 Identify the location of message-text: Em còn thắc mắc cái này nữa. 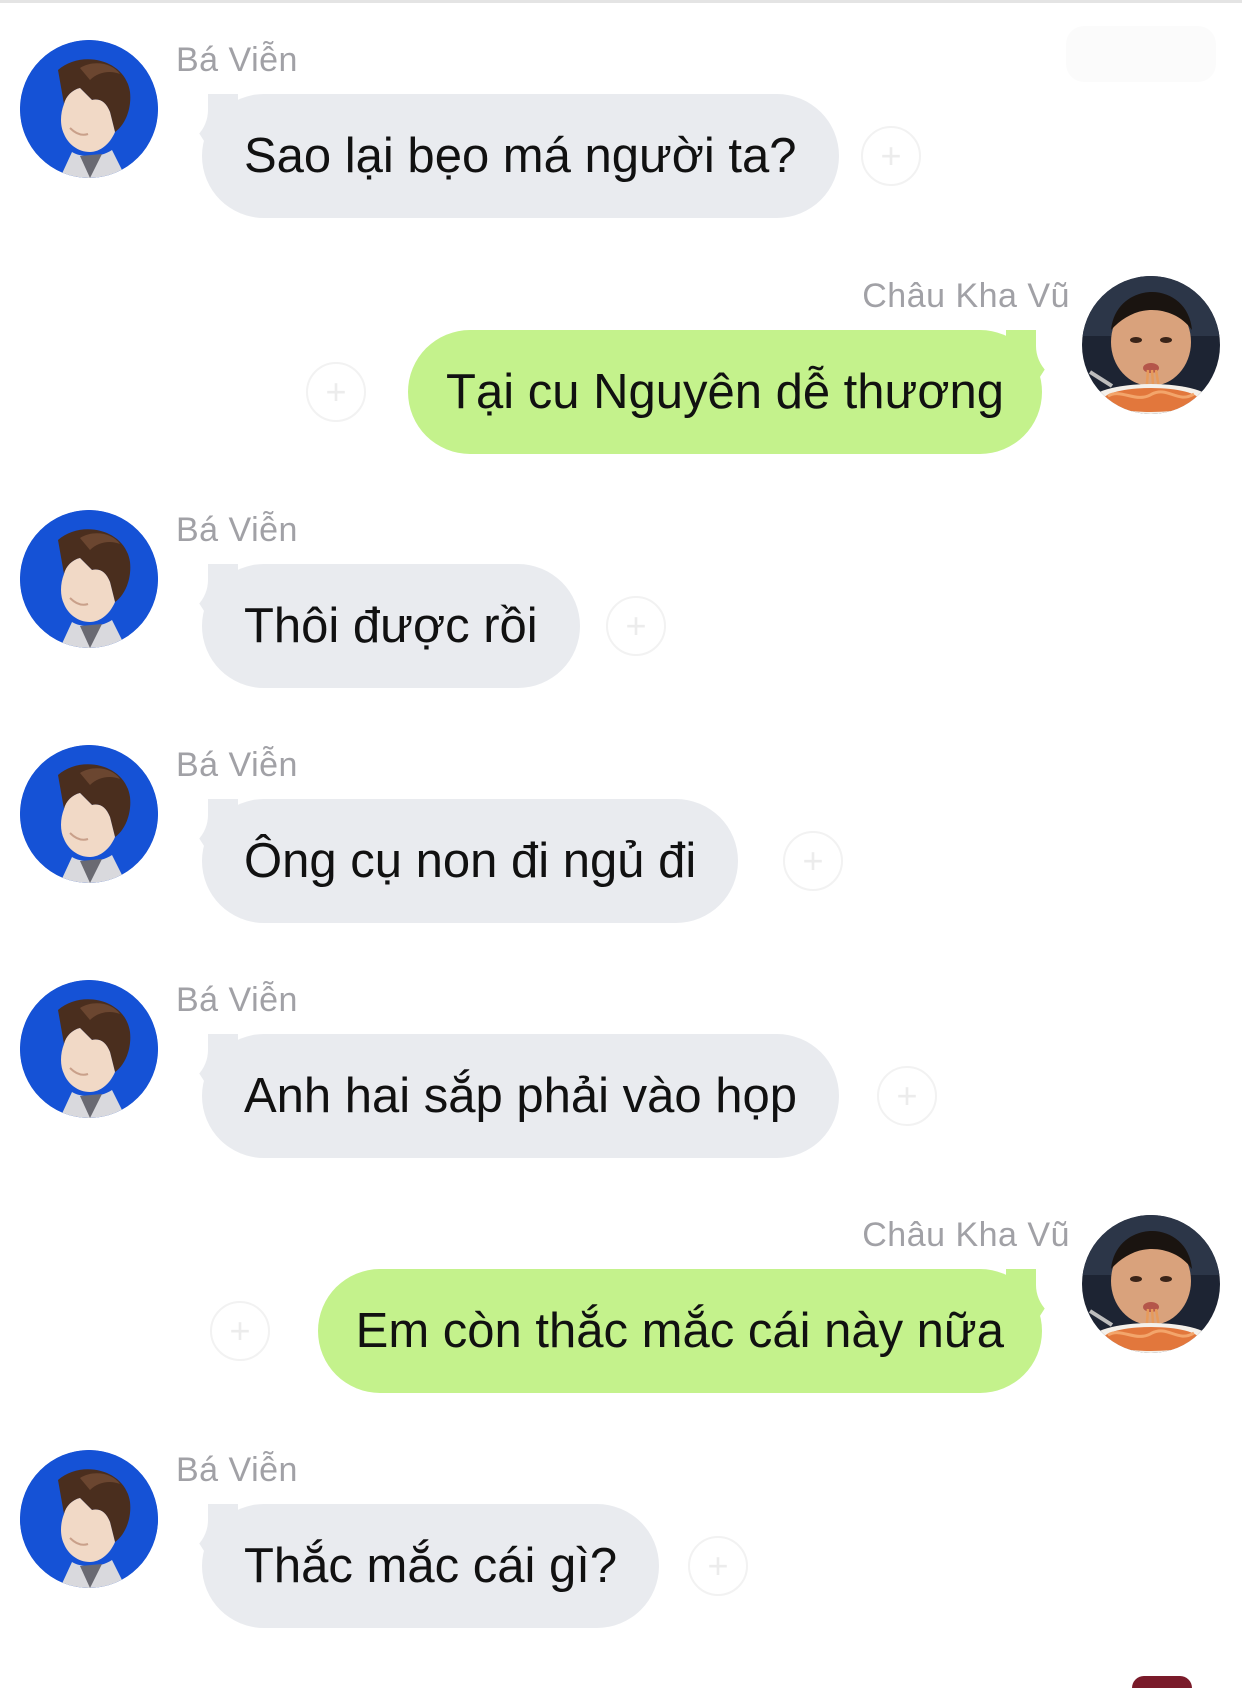
(679, 1331).